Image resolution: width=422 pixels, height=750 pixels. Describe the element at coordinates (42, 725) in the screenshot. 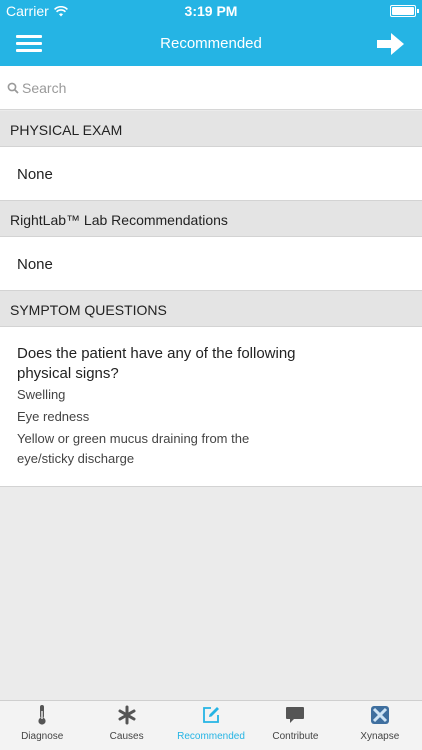

I see `tab-diagnose: Diagnose` at that location.